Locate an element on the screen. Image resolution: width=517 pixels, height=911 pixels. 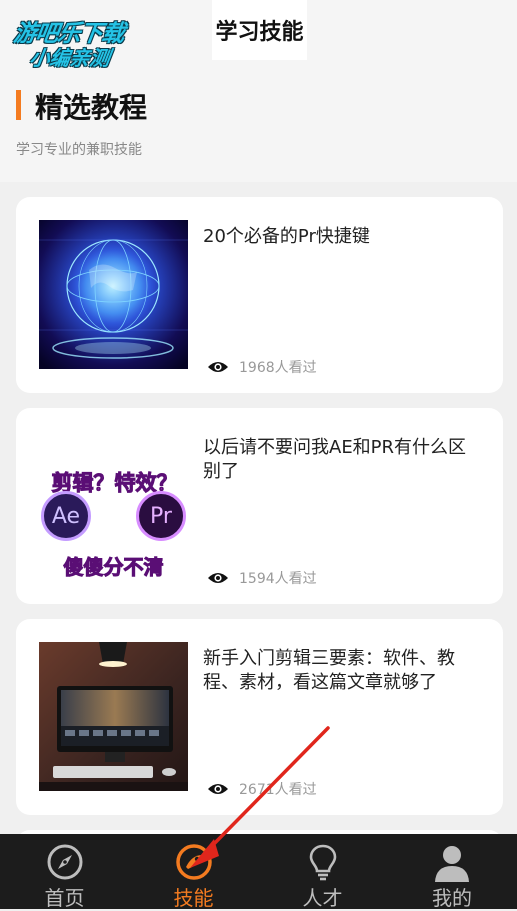
person-icon is located at coordinates (452, 864).